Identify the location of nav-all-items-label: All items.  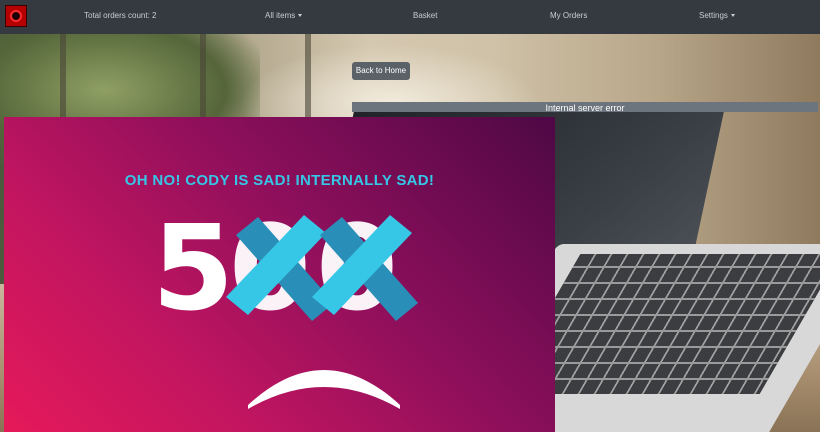
(280, 15).